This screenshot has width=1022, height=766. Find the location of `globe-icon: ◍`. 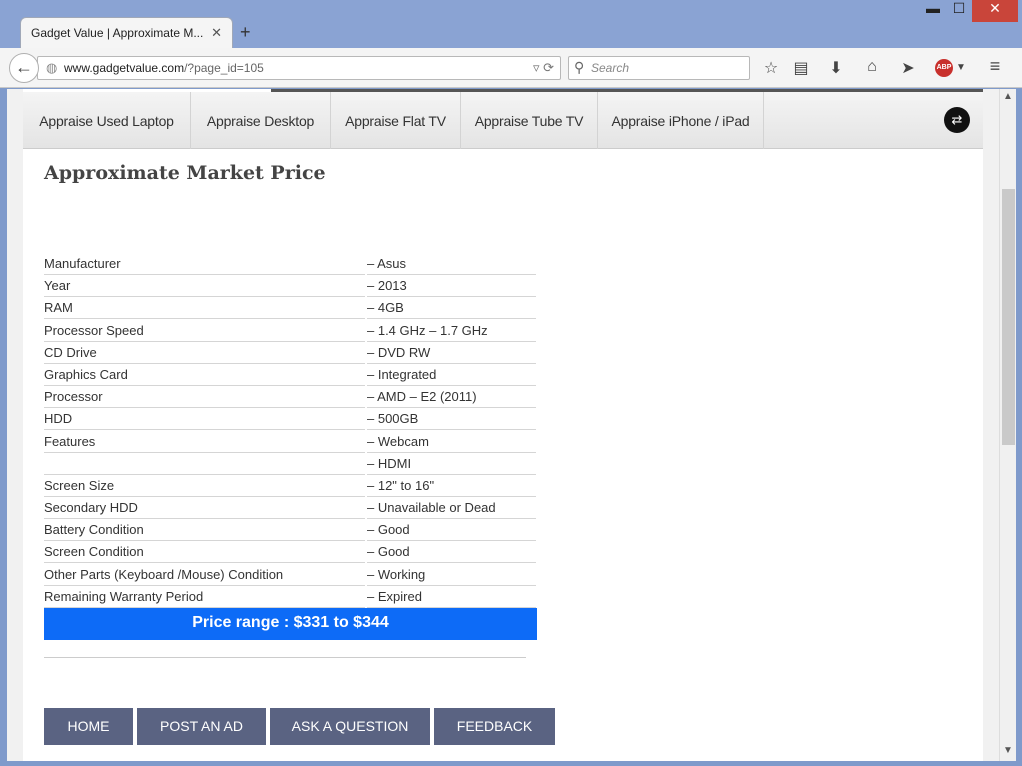

globe-icon: ◍ is located at coordinates (52, 67).